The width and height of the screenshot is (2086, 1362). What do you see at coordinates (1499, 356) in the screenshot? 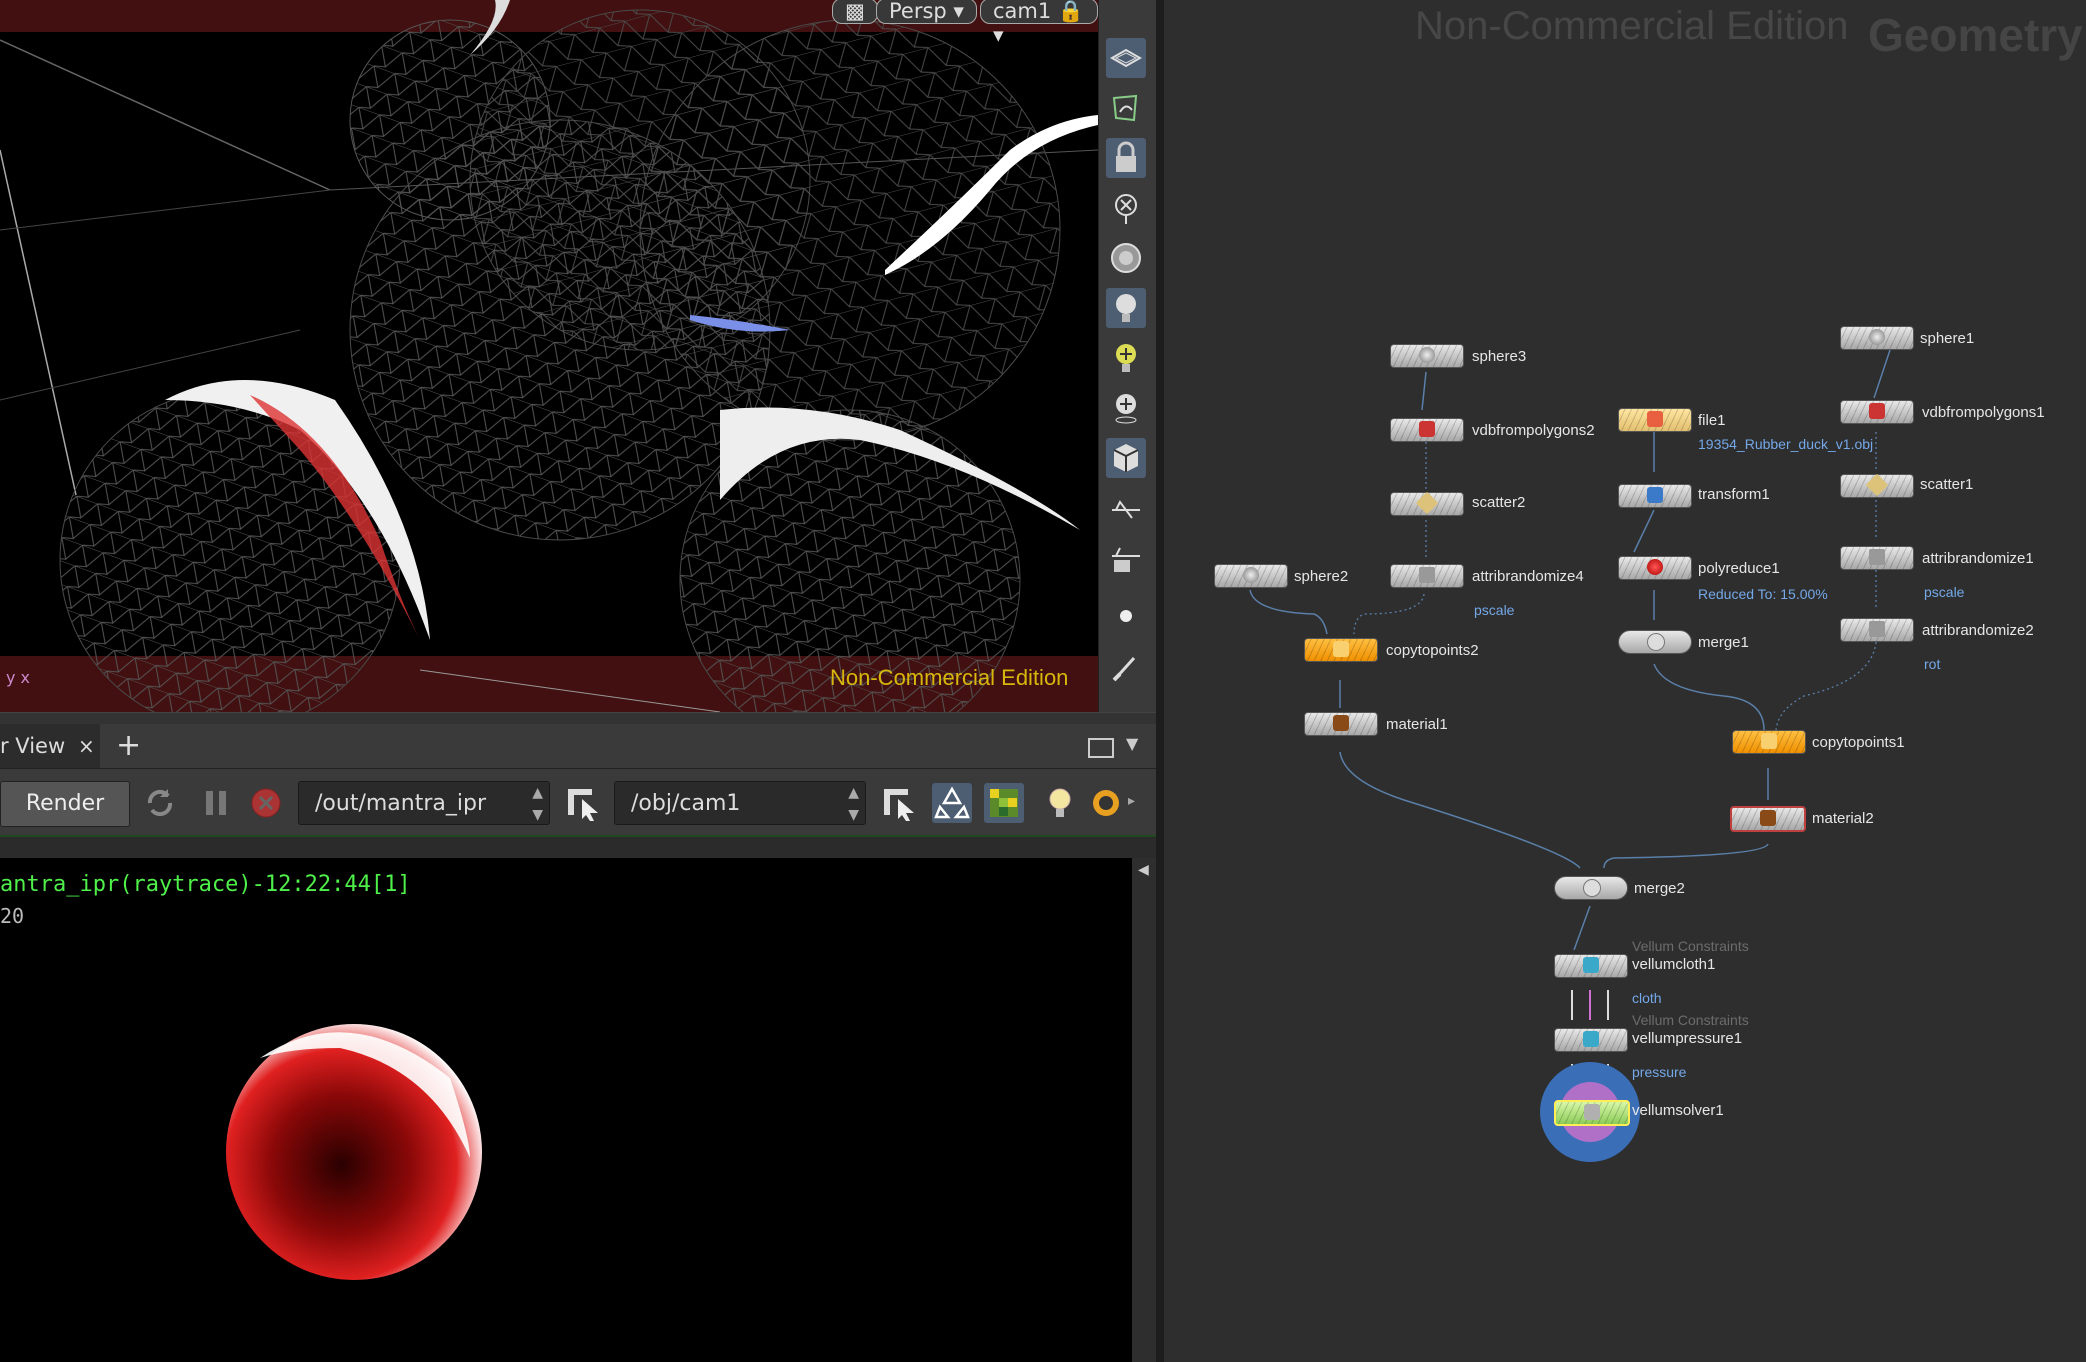
I see `node-label: sphere3` at bounding box center [1499, 356].